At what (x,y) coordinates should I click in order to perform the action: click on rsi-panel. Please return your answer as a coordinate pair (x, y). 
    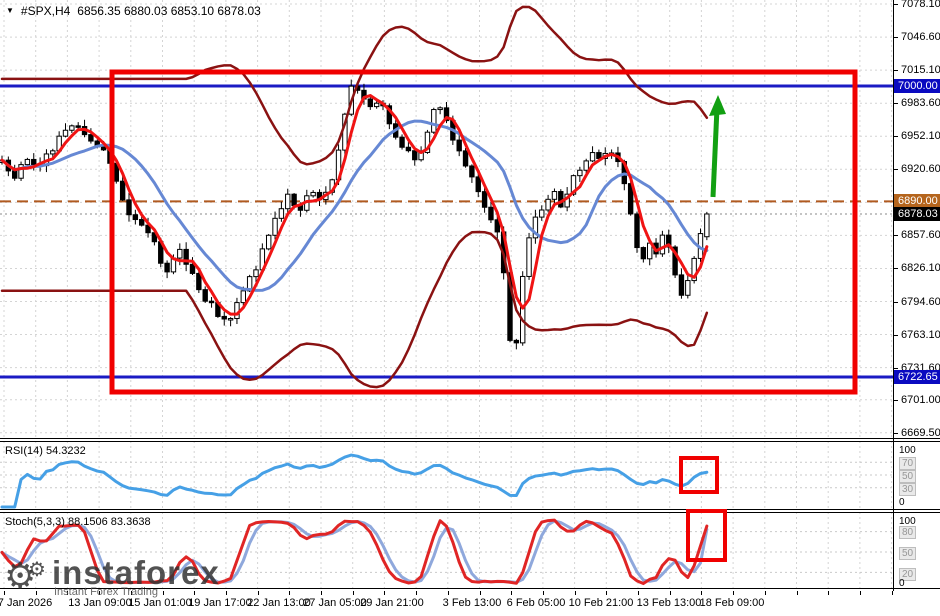
    Looking at the image, I should click on (446, 475).